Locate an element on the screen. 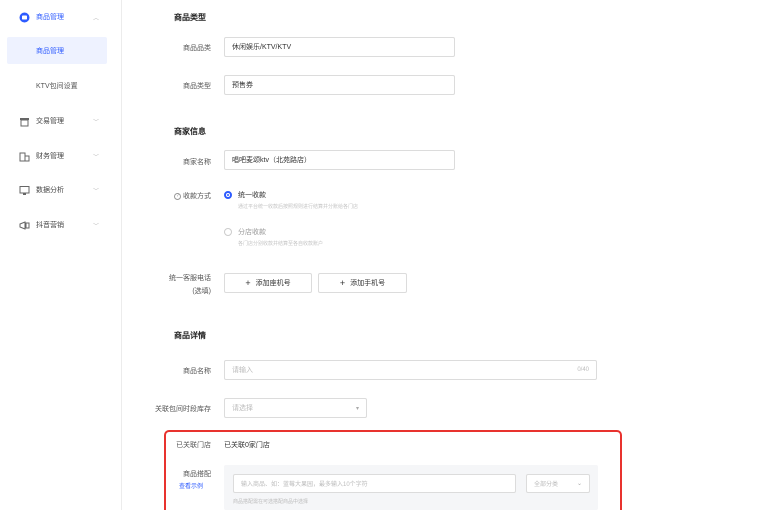  product-name-input: 请输入 0/40 is located at coordinates (410, 370).